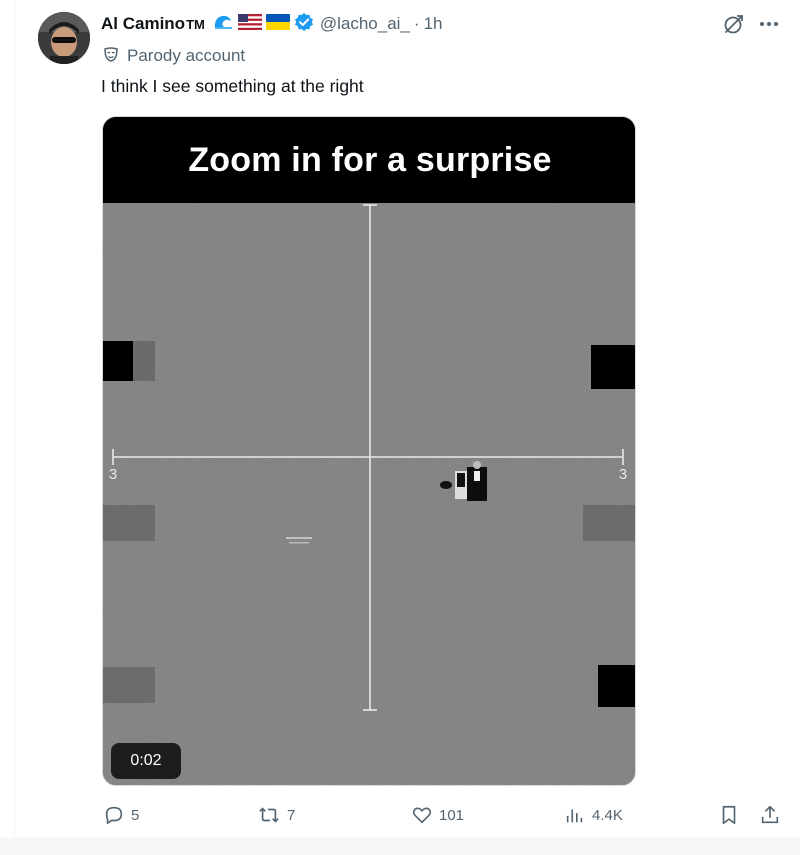 Image resolution: width=800 pixels, height=855 pixels. I want to click on avatar, so click(64, 38).